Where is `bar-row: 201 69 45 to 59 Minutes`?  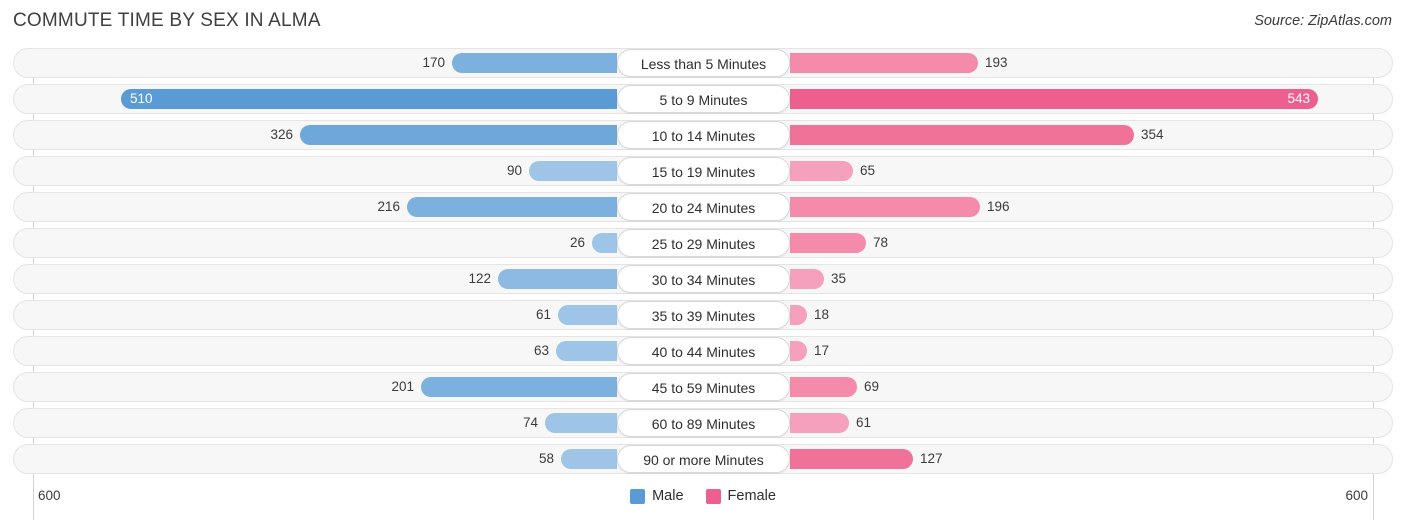
bar-row: 201 69 45 to 59 Minutes is located at coordinates (703, 387).